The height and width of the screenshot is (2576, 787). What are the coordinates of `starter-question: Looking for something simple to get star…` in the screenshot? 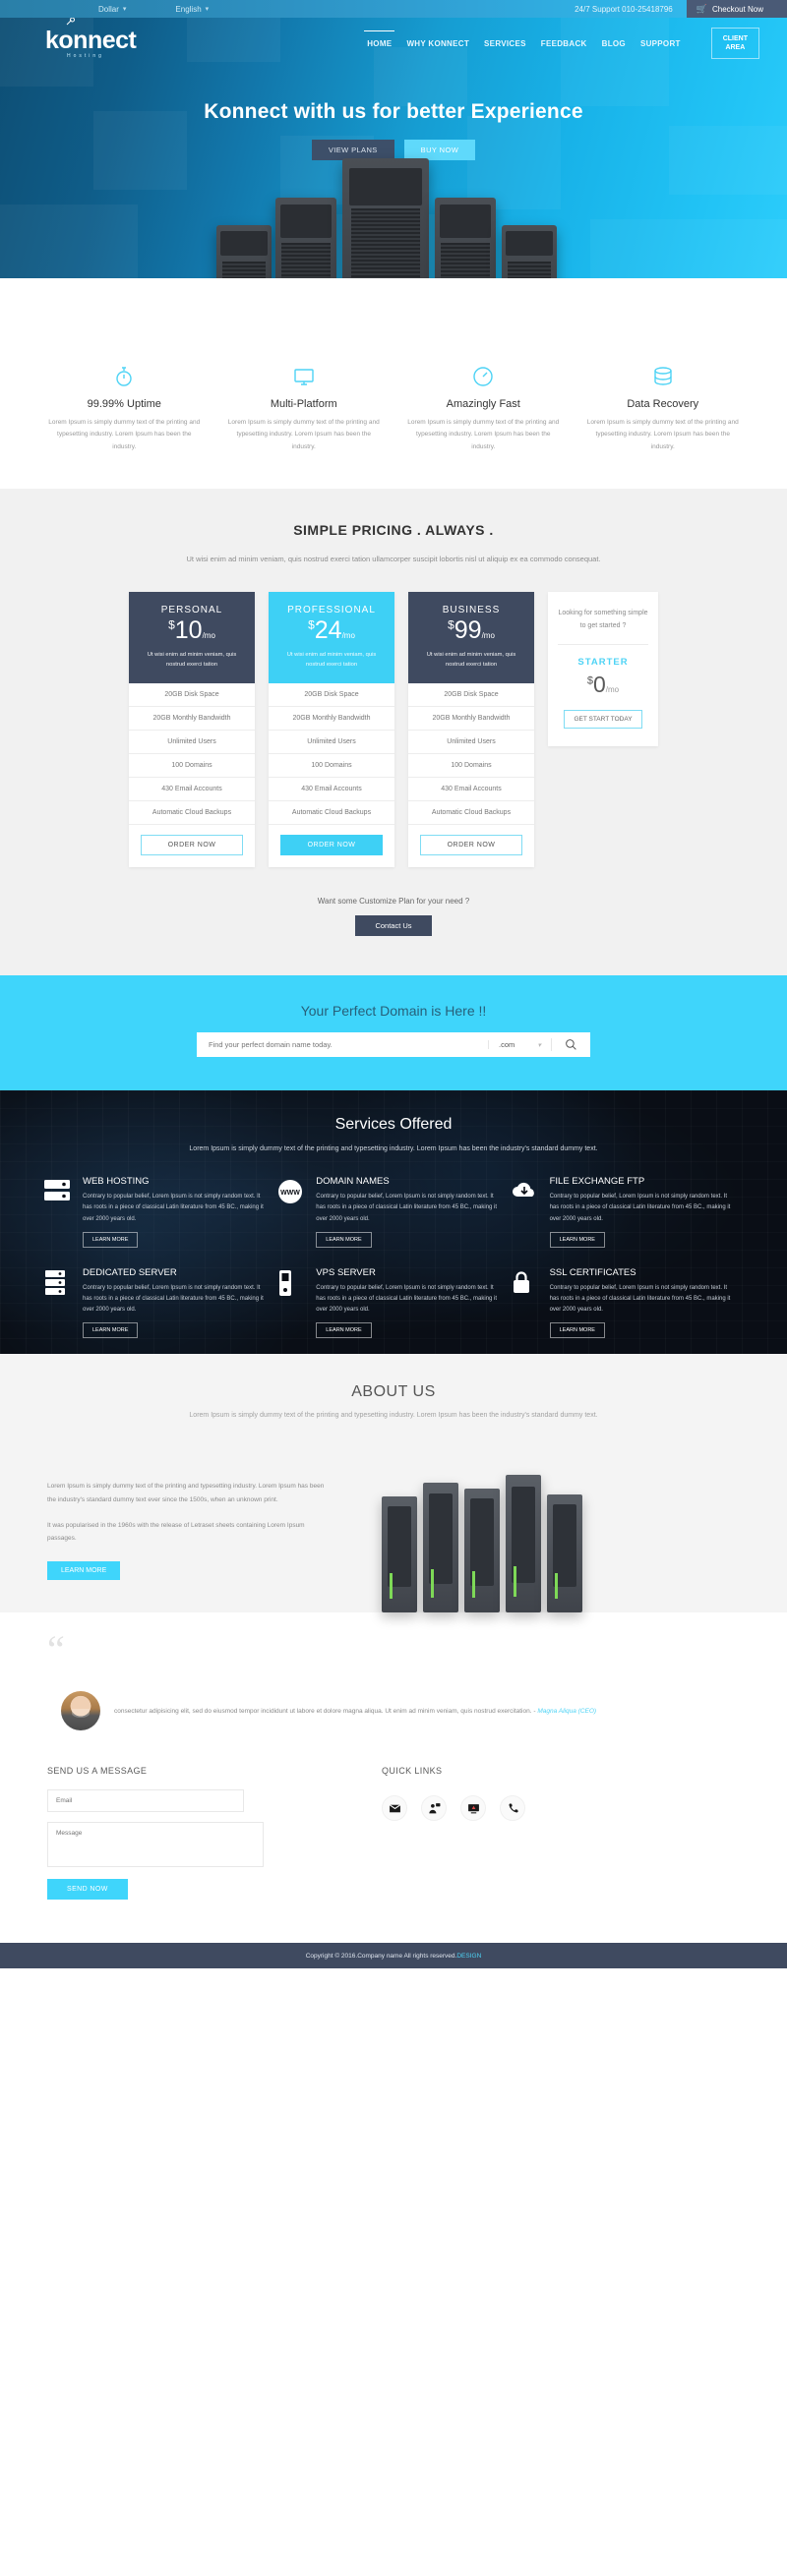 It's located at (603, 627).